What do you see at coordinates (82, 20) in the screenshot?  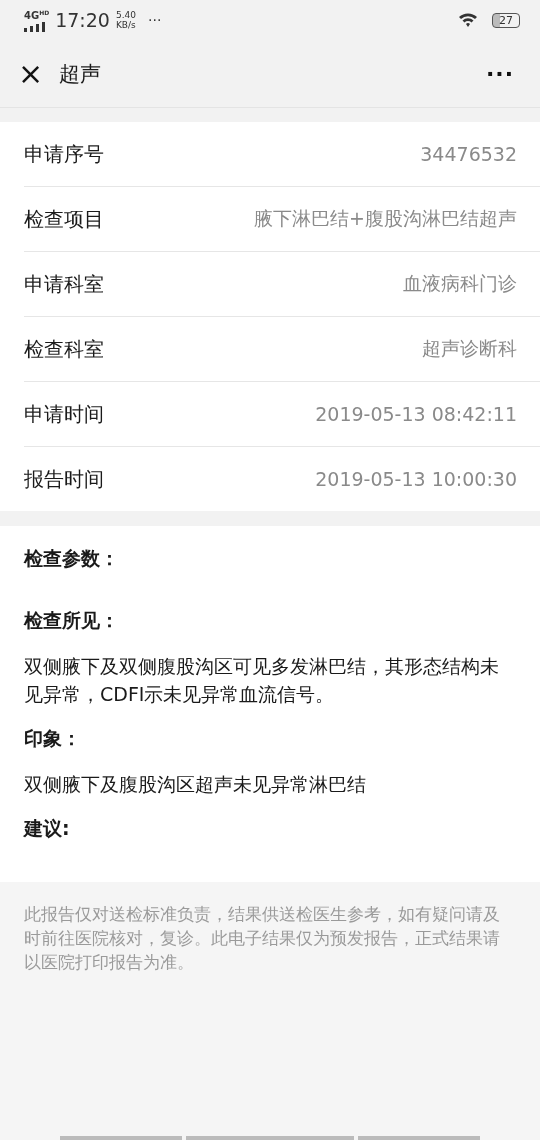 I see `clock: 17:20` at bounding box center [82, 20].